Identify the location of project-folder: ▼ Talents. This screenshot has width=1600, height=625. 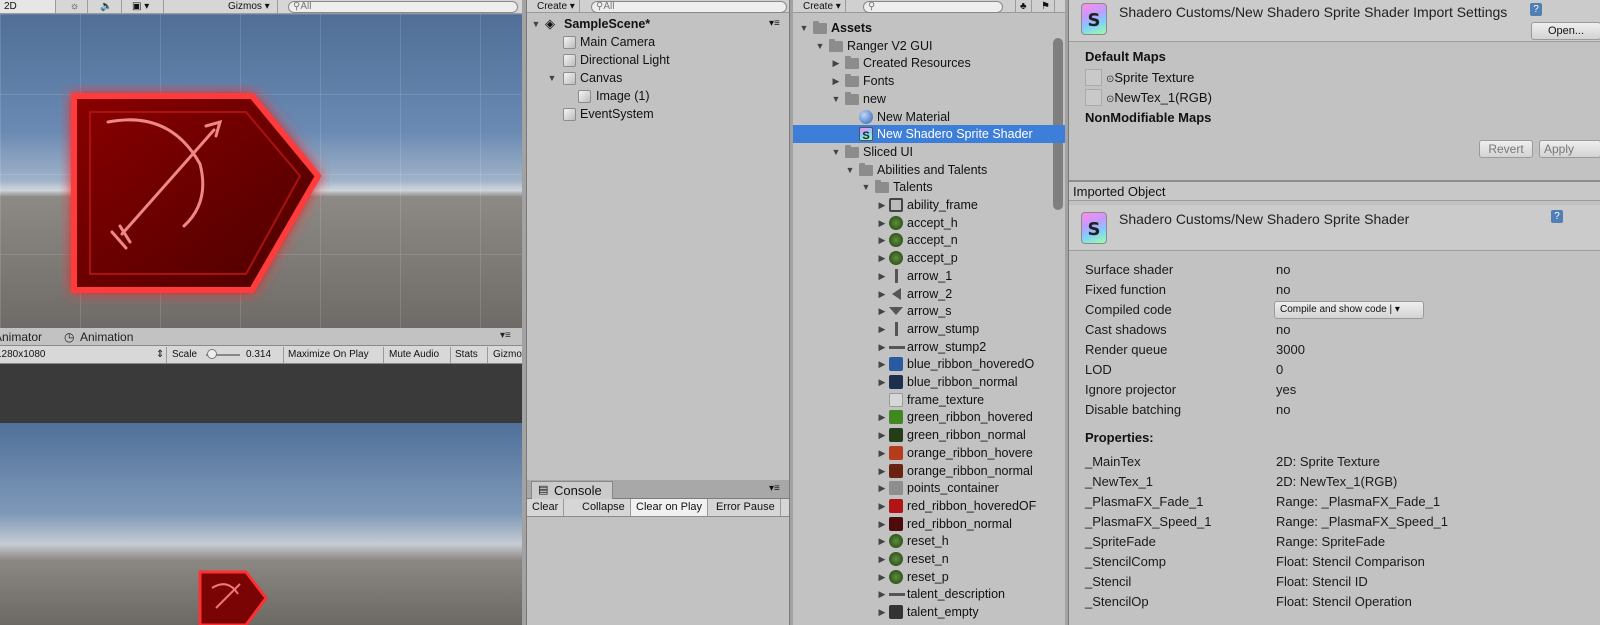
(929, 187).